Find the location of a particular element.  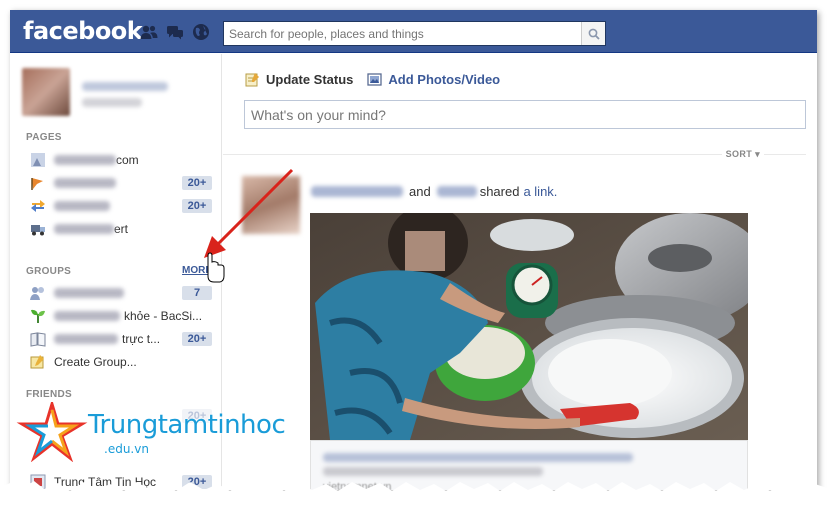

update-status-label: Update Status is located at coordinates (310, 79).